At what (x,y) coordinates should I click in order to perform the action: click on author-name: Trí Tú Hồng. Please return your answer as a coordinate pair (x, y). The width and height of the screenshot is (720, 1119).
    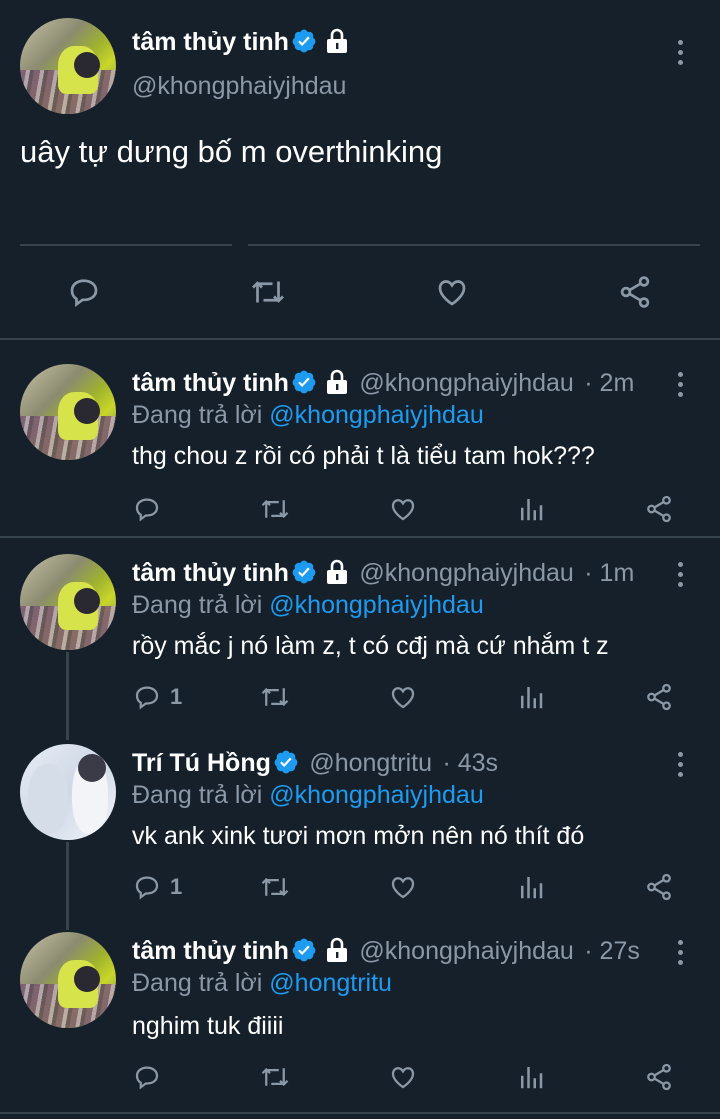
    Looking at the image, I should click on (201, 763).